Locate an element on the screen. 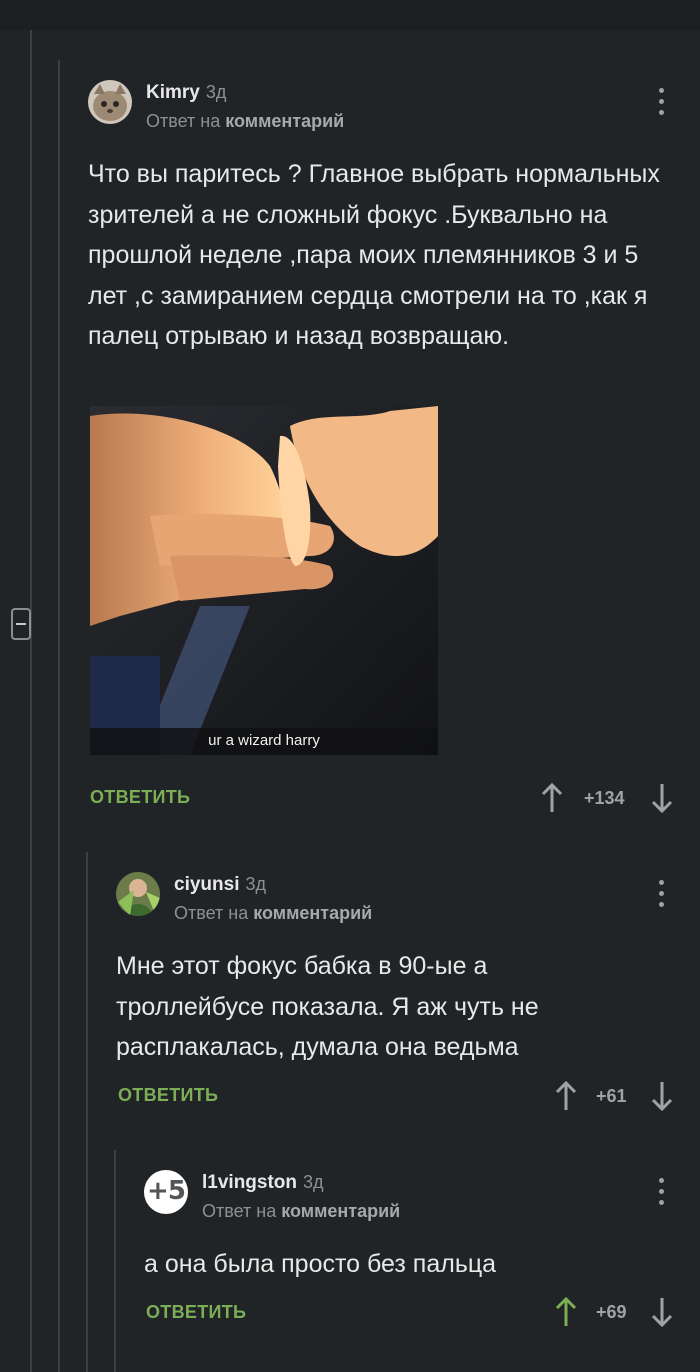  vote-score: +134 is located at coordinates (604, 798).